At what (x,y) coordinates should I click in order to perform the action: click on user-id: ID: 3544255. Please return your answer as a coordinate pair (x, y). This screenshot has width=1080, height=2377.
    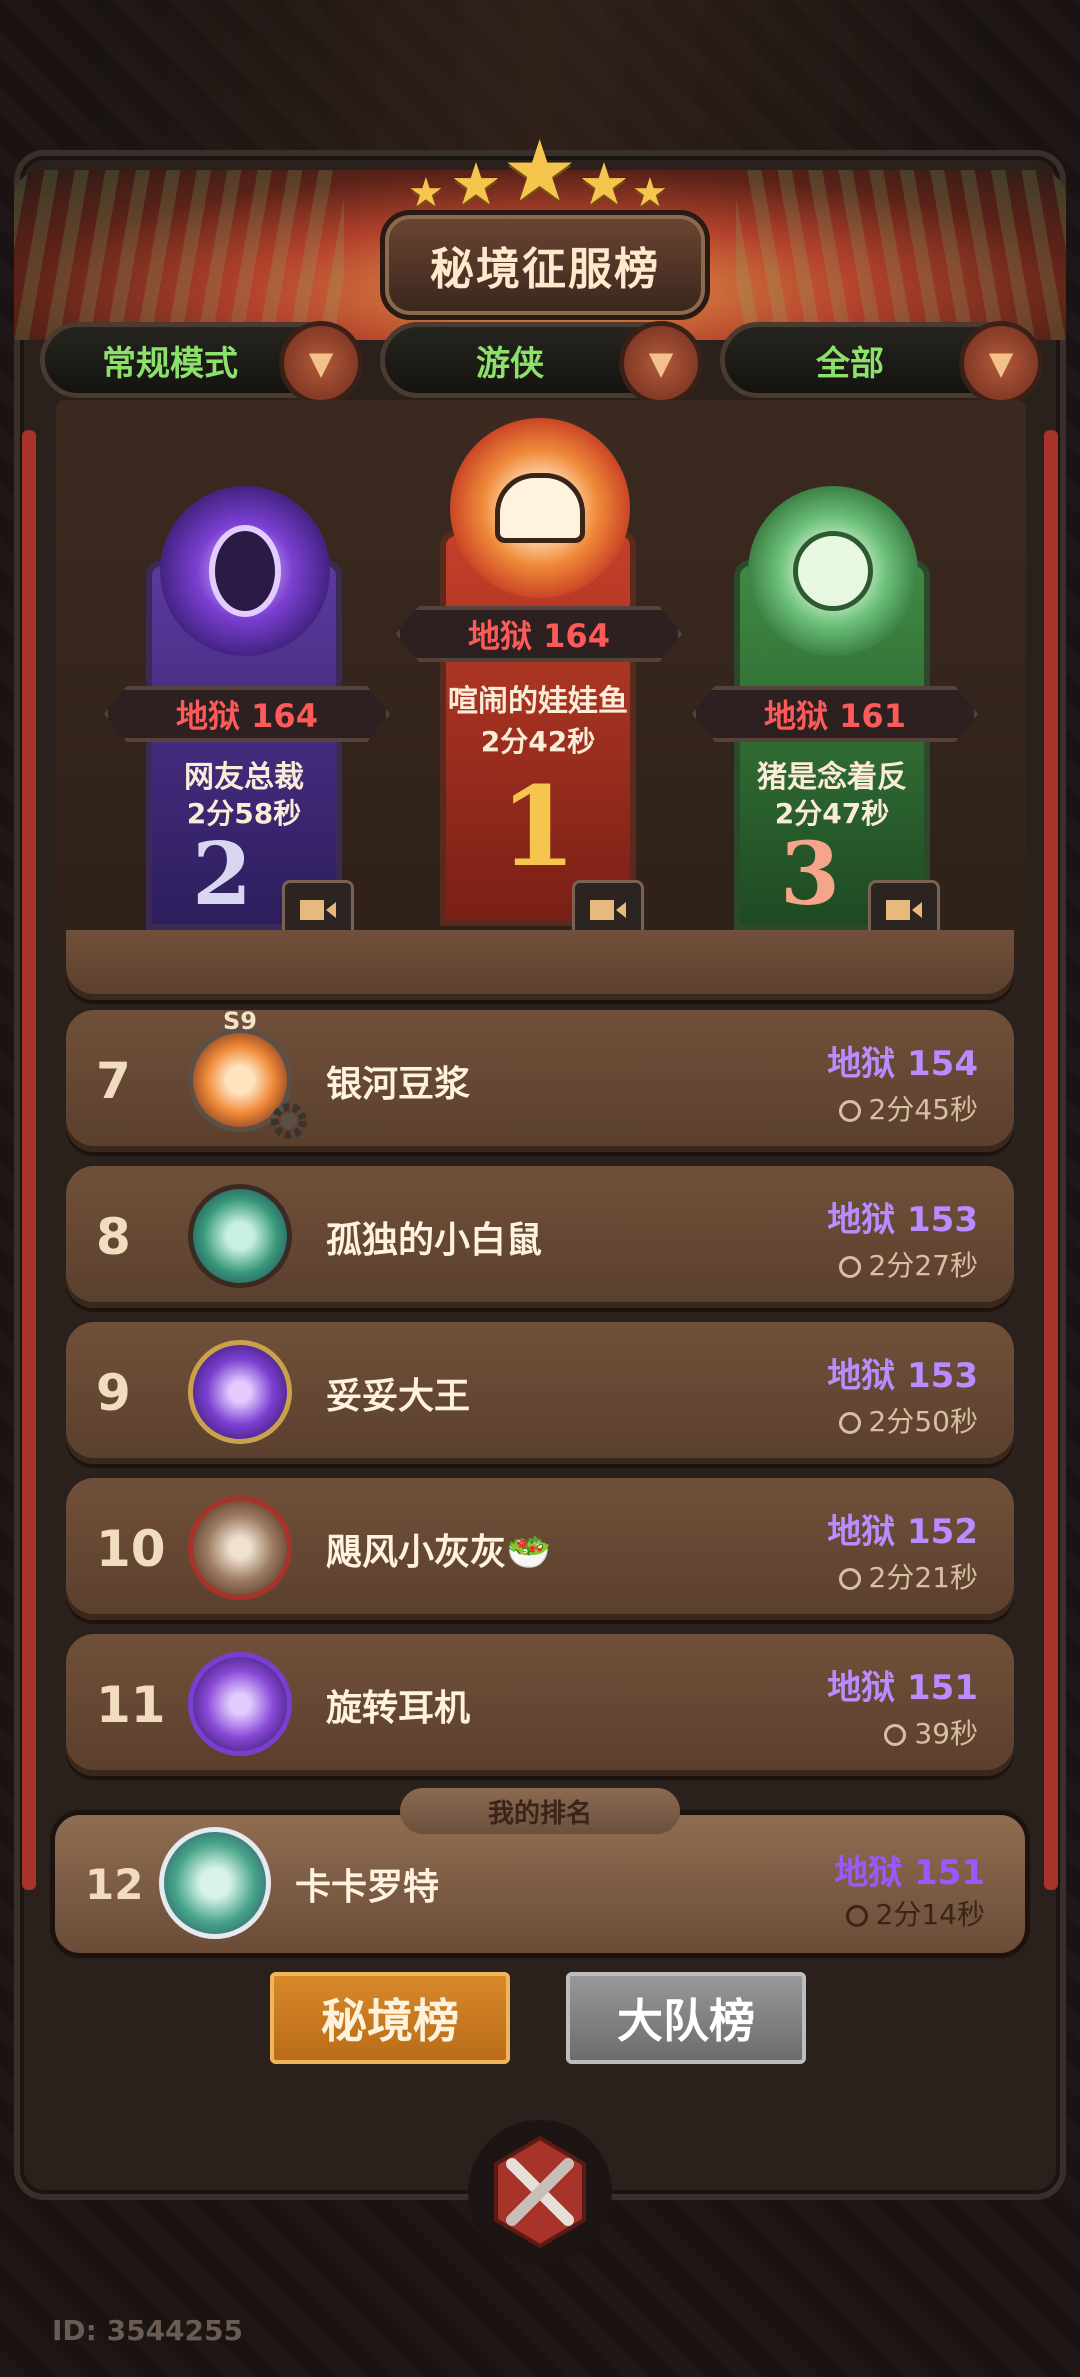
    Looking at the image, I should click on (147, 2330).